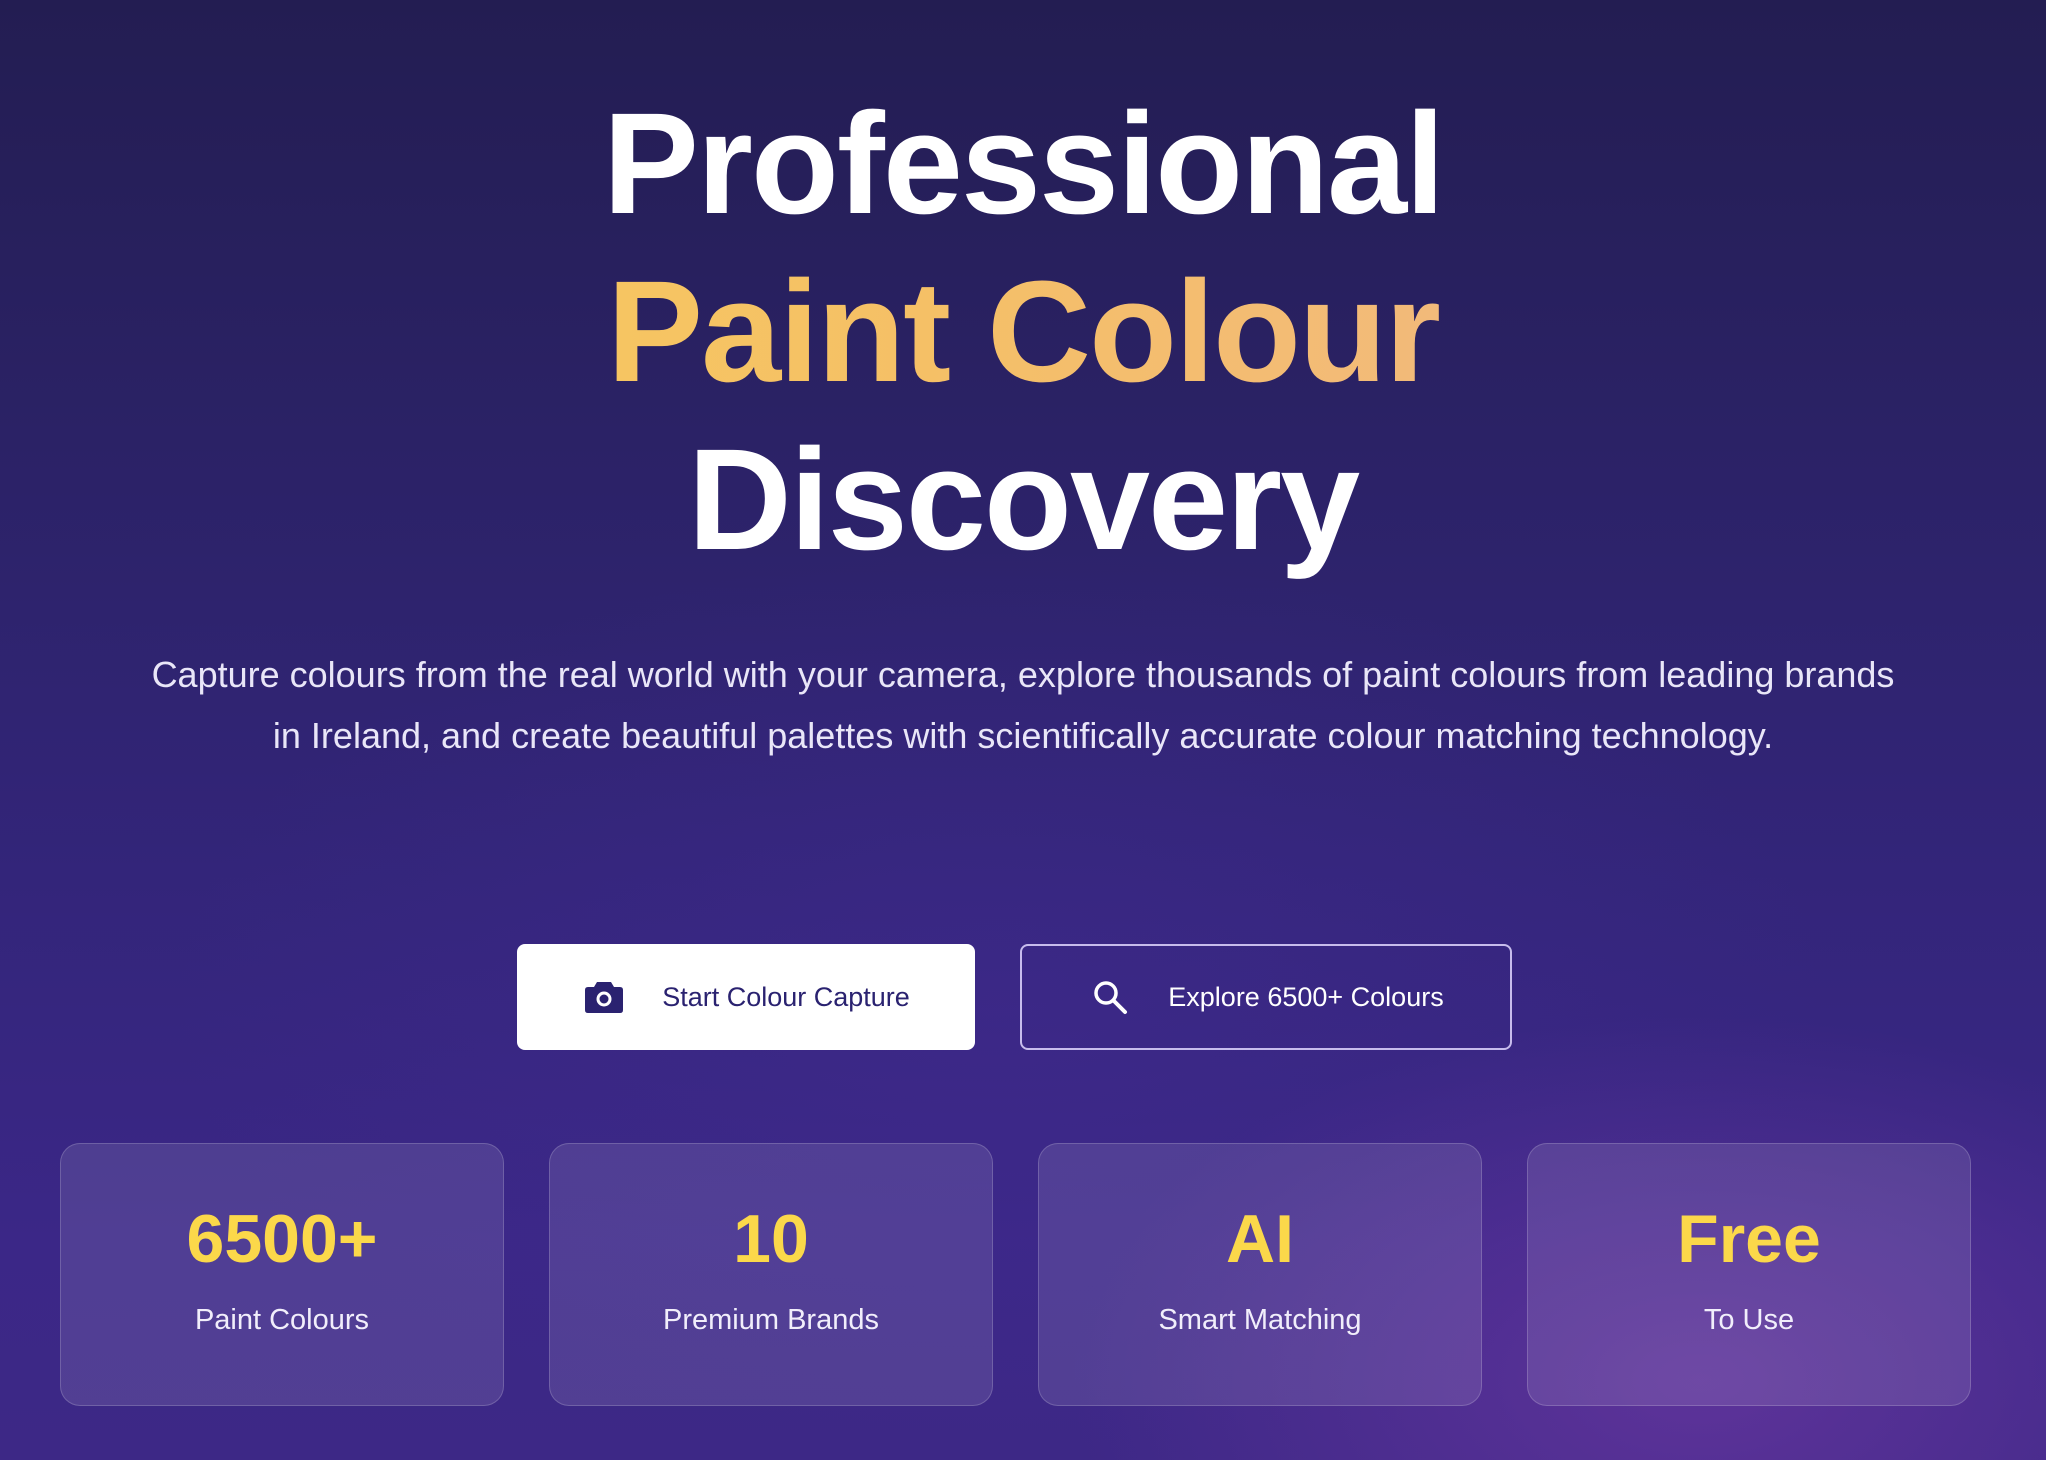  Describe the element at coordinates (1749, 1320) in the screenshot. I see `stat-label: To Use` at that location.